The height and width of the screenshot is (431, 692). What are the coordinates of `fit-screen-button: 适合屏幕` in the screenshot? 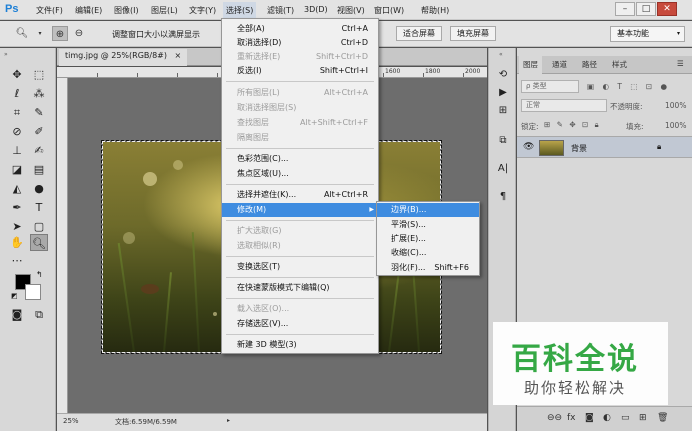 It's located at (419, 33).